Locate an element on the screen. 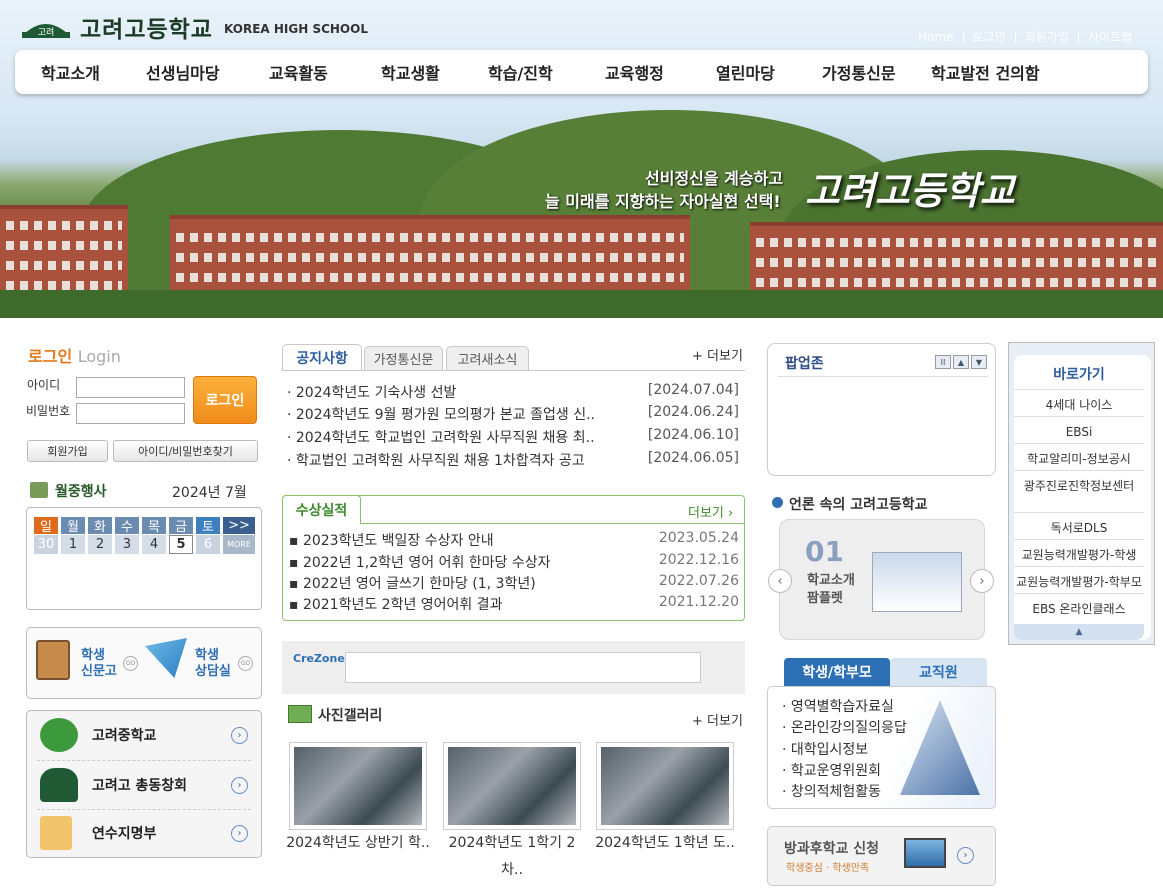 Image resolution: width=1163 pixels, height=893 pixels. clipboard-icon is located at coordinates (53, 660).